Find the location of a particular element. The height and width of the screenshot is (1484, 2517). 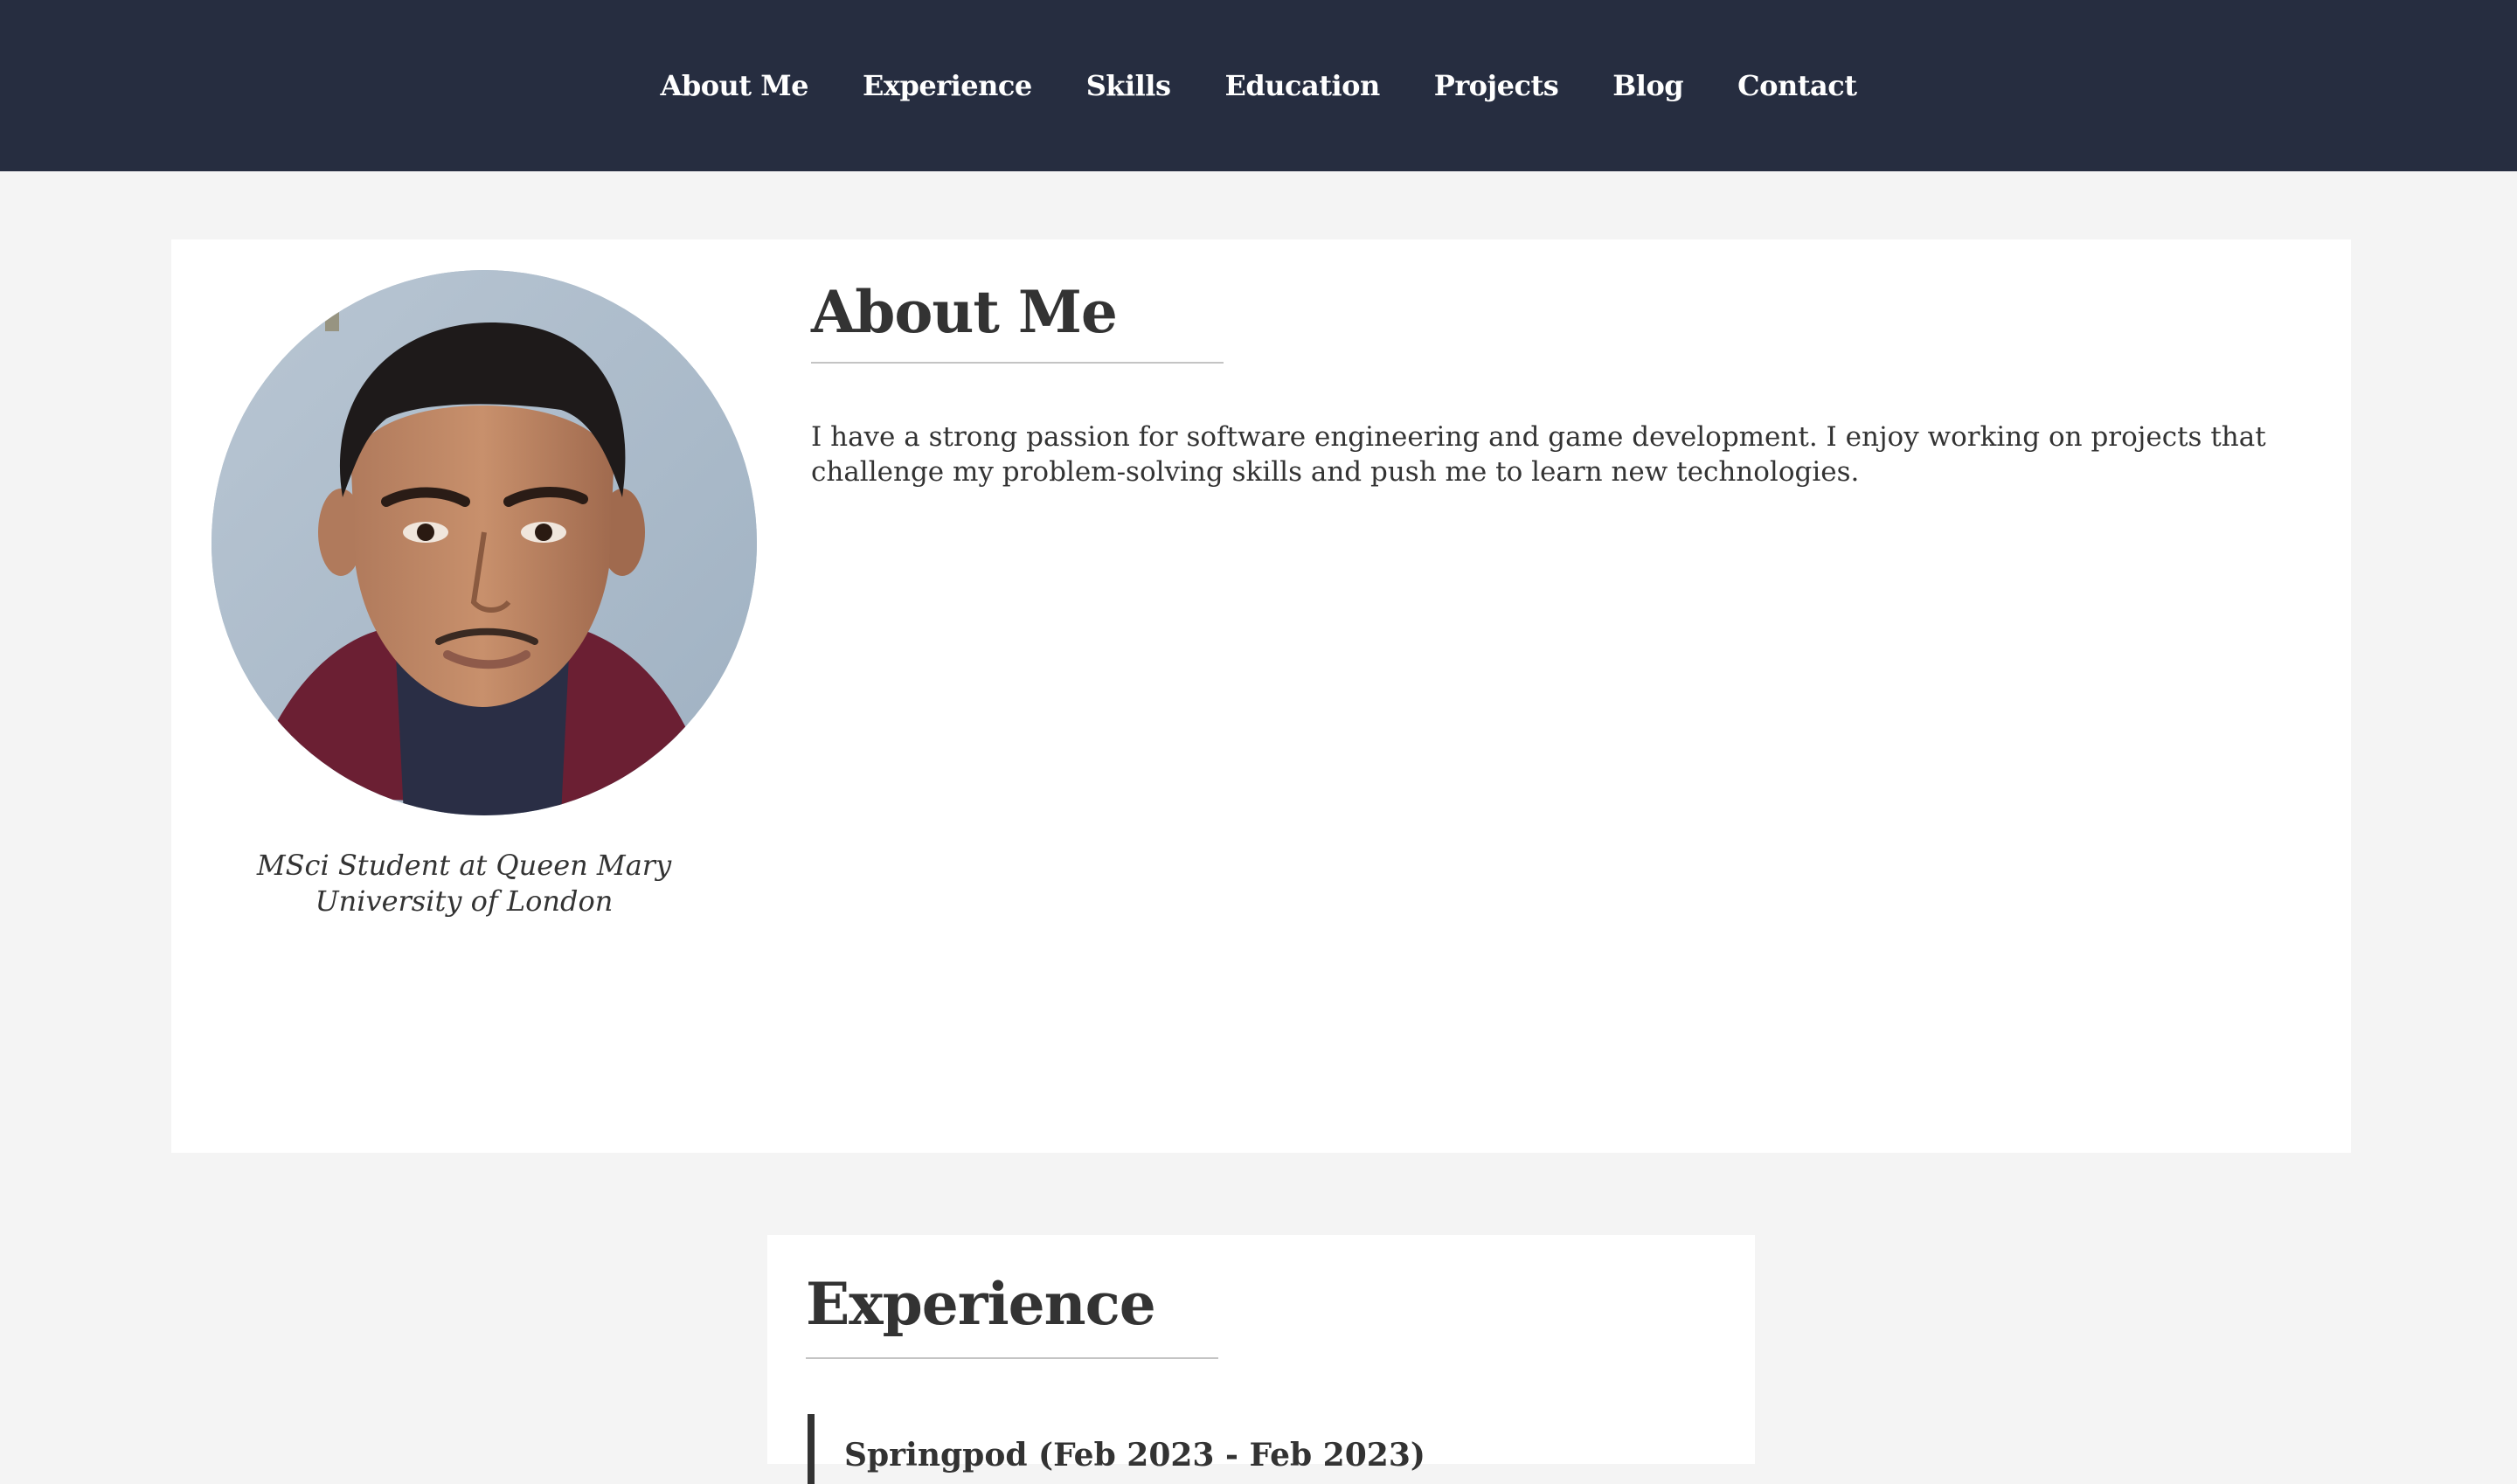

experience-heading-divider is located at coordinates (1012, 1358).